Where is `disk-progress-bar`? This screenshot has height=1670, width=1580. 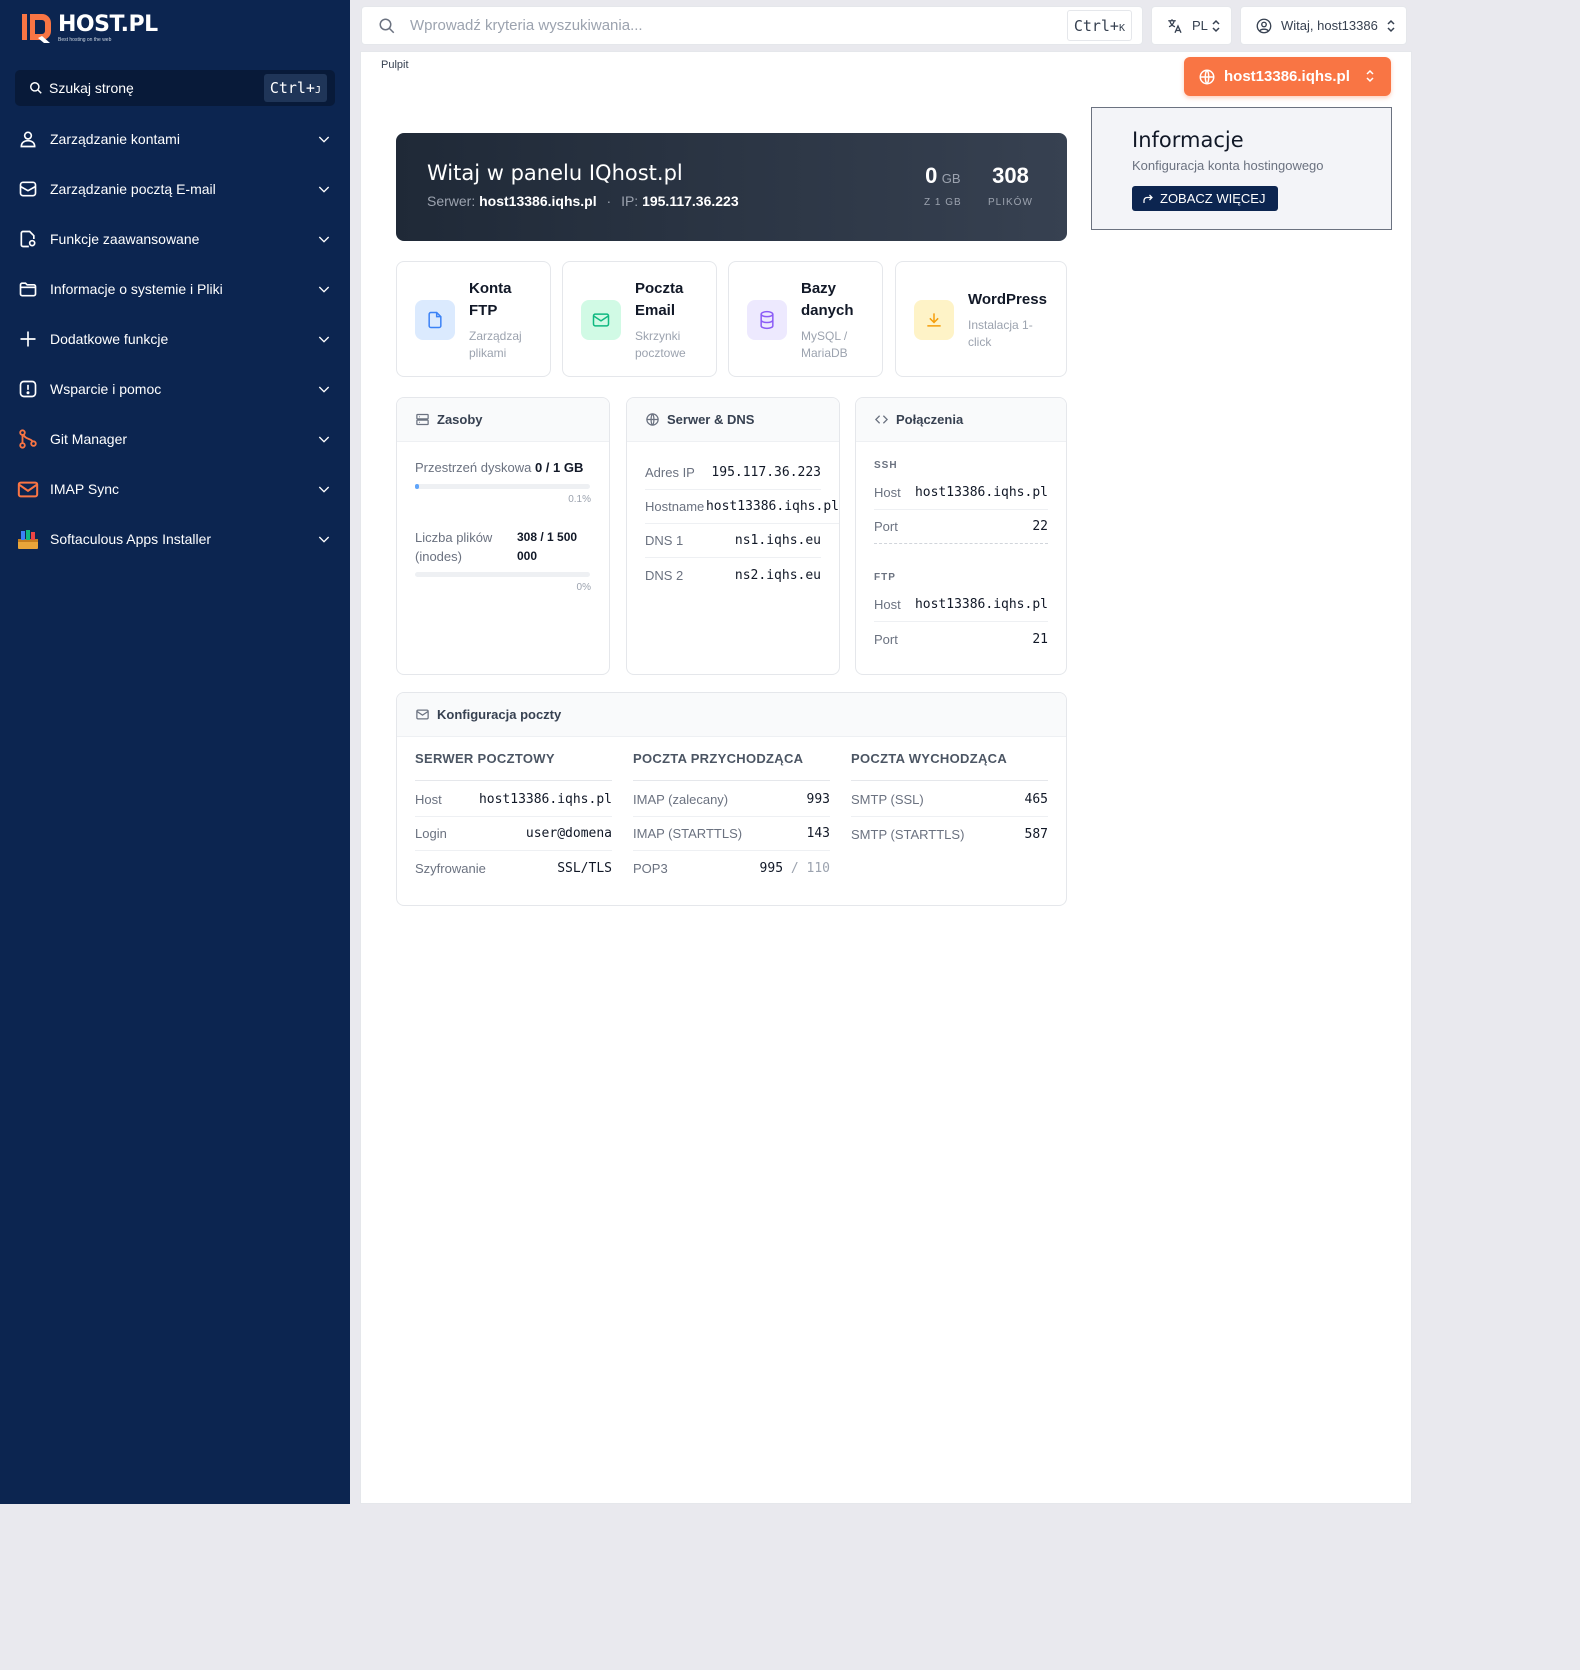
disk-progress-bar is located at coordinates (502, 486).